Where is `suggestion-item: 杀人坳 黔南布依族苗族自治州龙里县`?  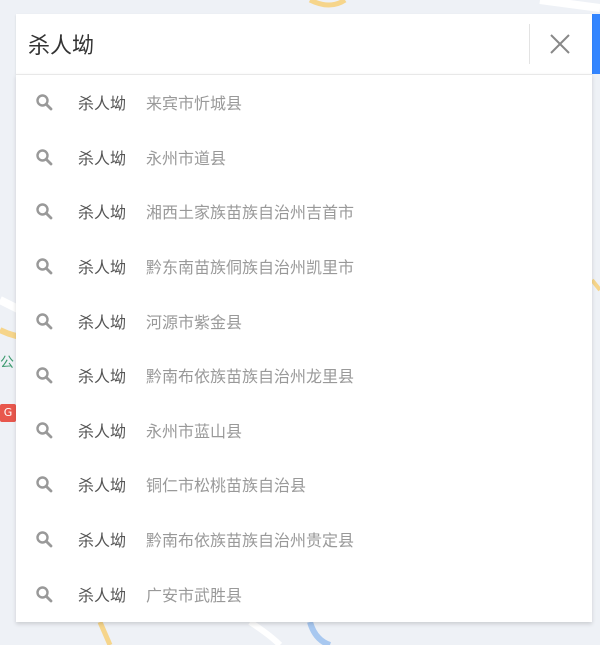 suggestion-item: 杀人坳 黔南布依族苗族自治州龙里县 is located at coordinates (304, 375).